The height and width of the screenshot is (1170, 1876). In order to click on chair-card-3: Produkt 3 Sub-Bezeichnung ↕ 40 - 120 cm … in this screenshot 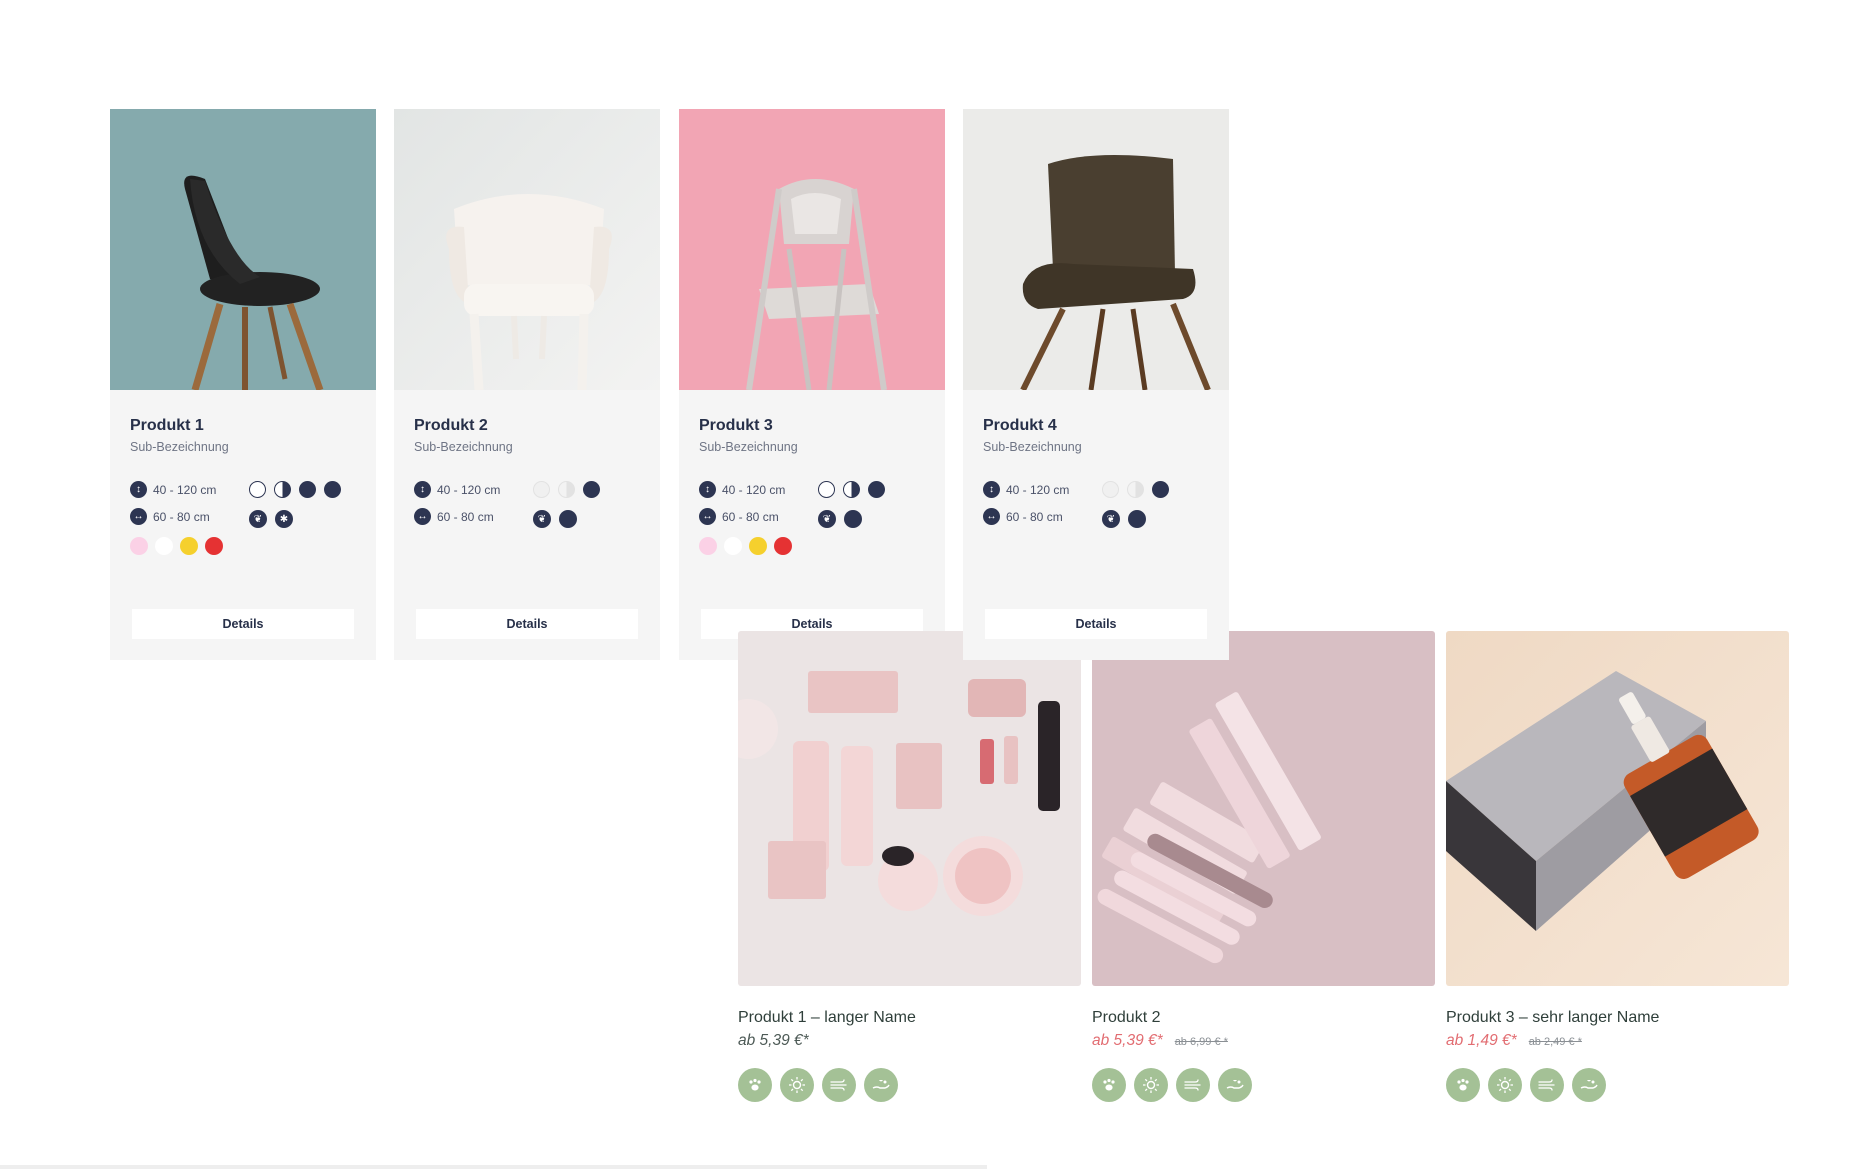, I will do `click(812, 384)`.